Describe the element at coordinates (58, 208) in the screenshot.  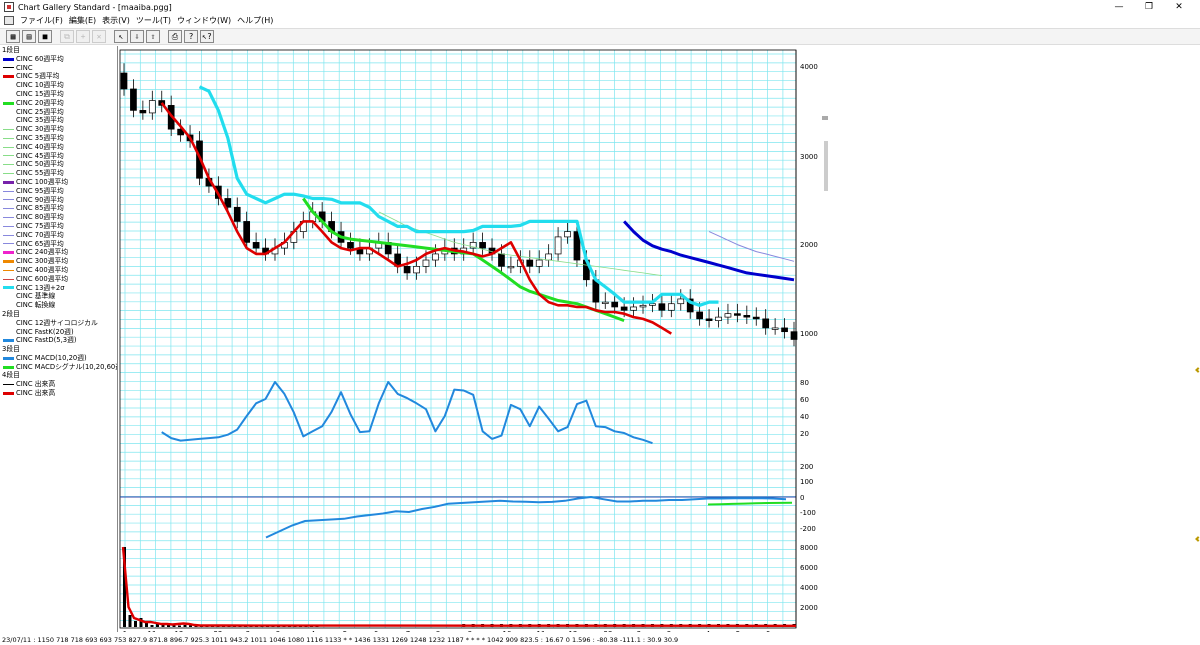
I see `legend-item: CINC 85週平均` at that location.